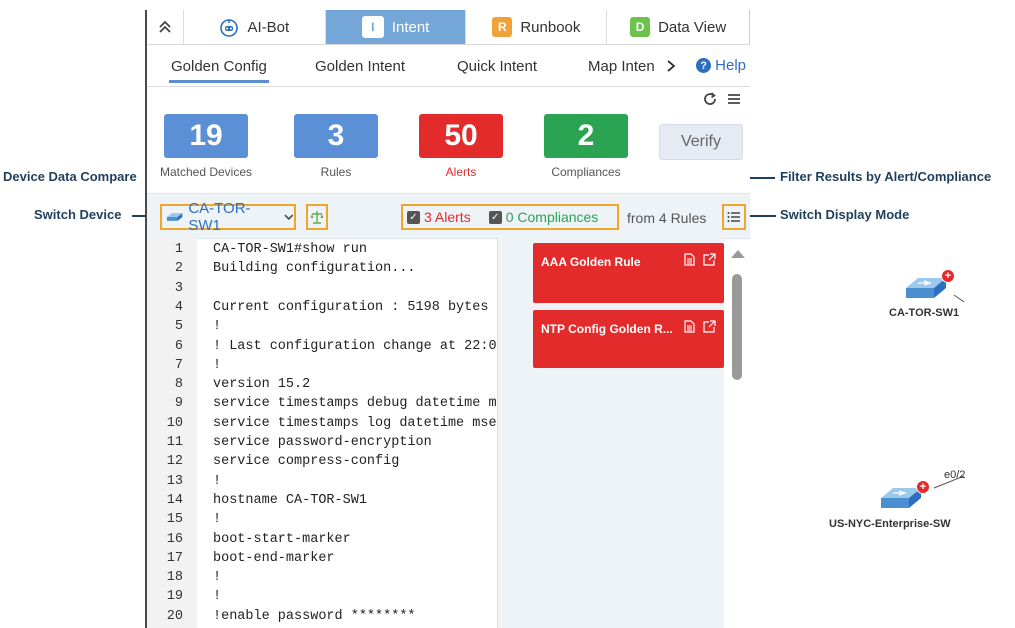 This screenshot has width=1015, height=628. I want to click on device-data-compare-button, so click(317, 217).